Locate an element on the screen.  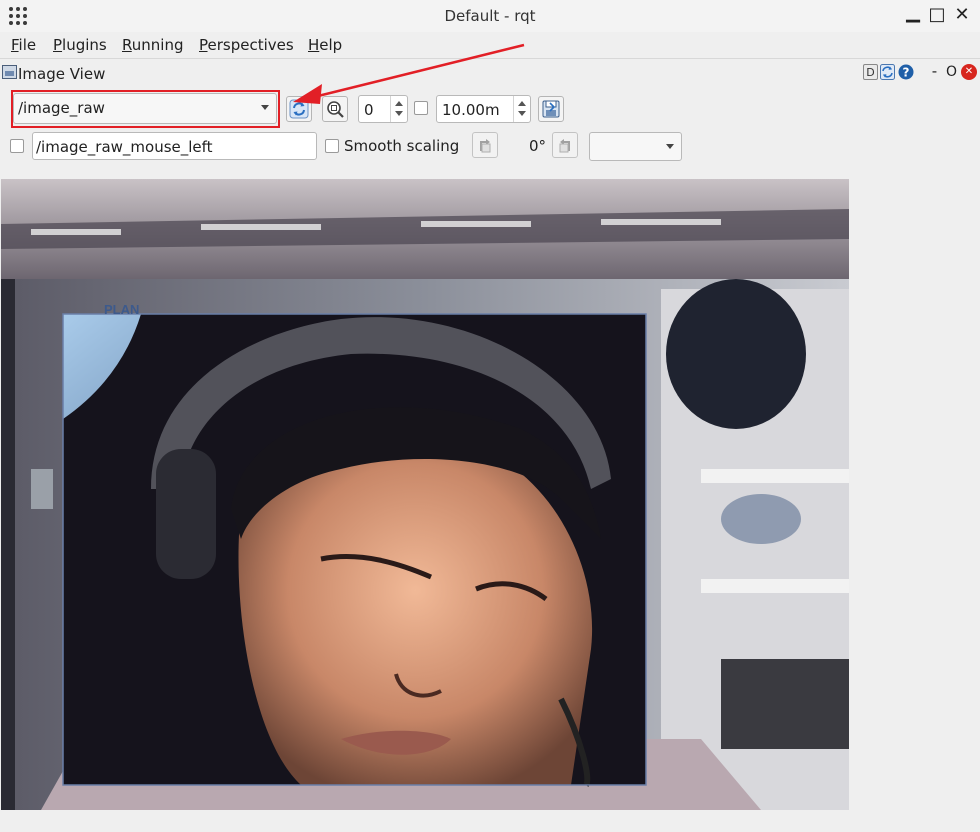
menu-running: Running is located at coordinates (152, 45).